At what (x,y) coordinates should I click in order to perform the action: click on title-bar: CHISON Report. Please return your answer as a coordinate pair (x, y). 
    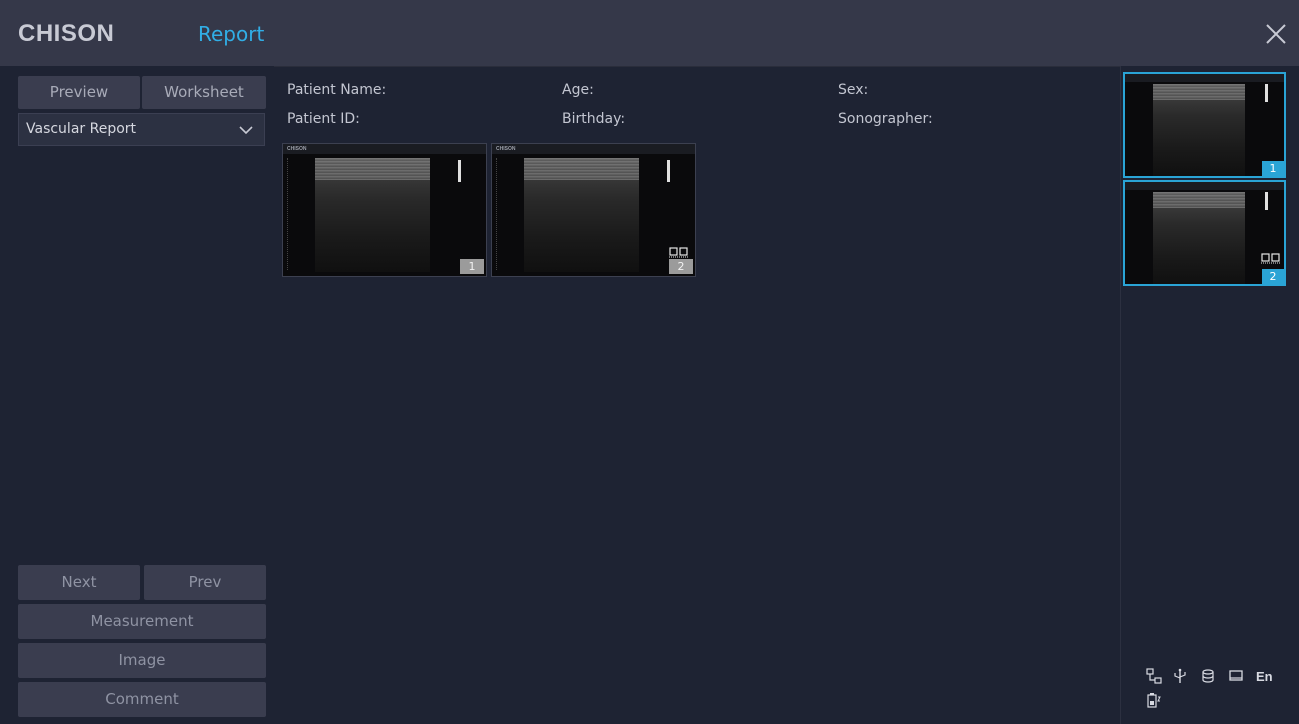
    Looking at the image, I should click on (649, 33).